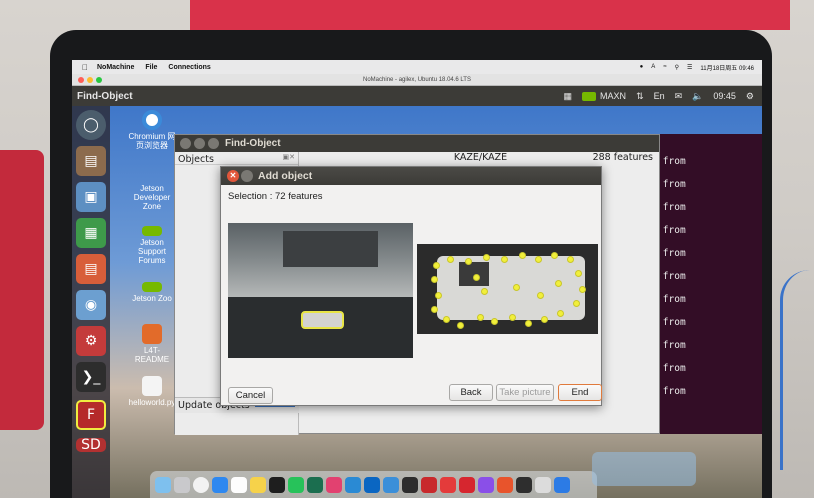  I want to click on nvidia-power-indicator: MAXN, so click(604, 96).